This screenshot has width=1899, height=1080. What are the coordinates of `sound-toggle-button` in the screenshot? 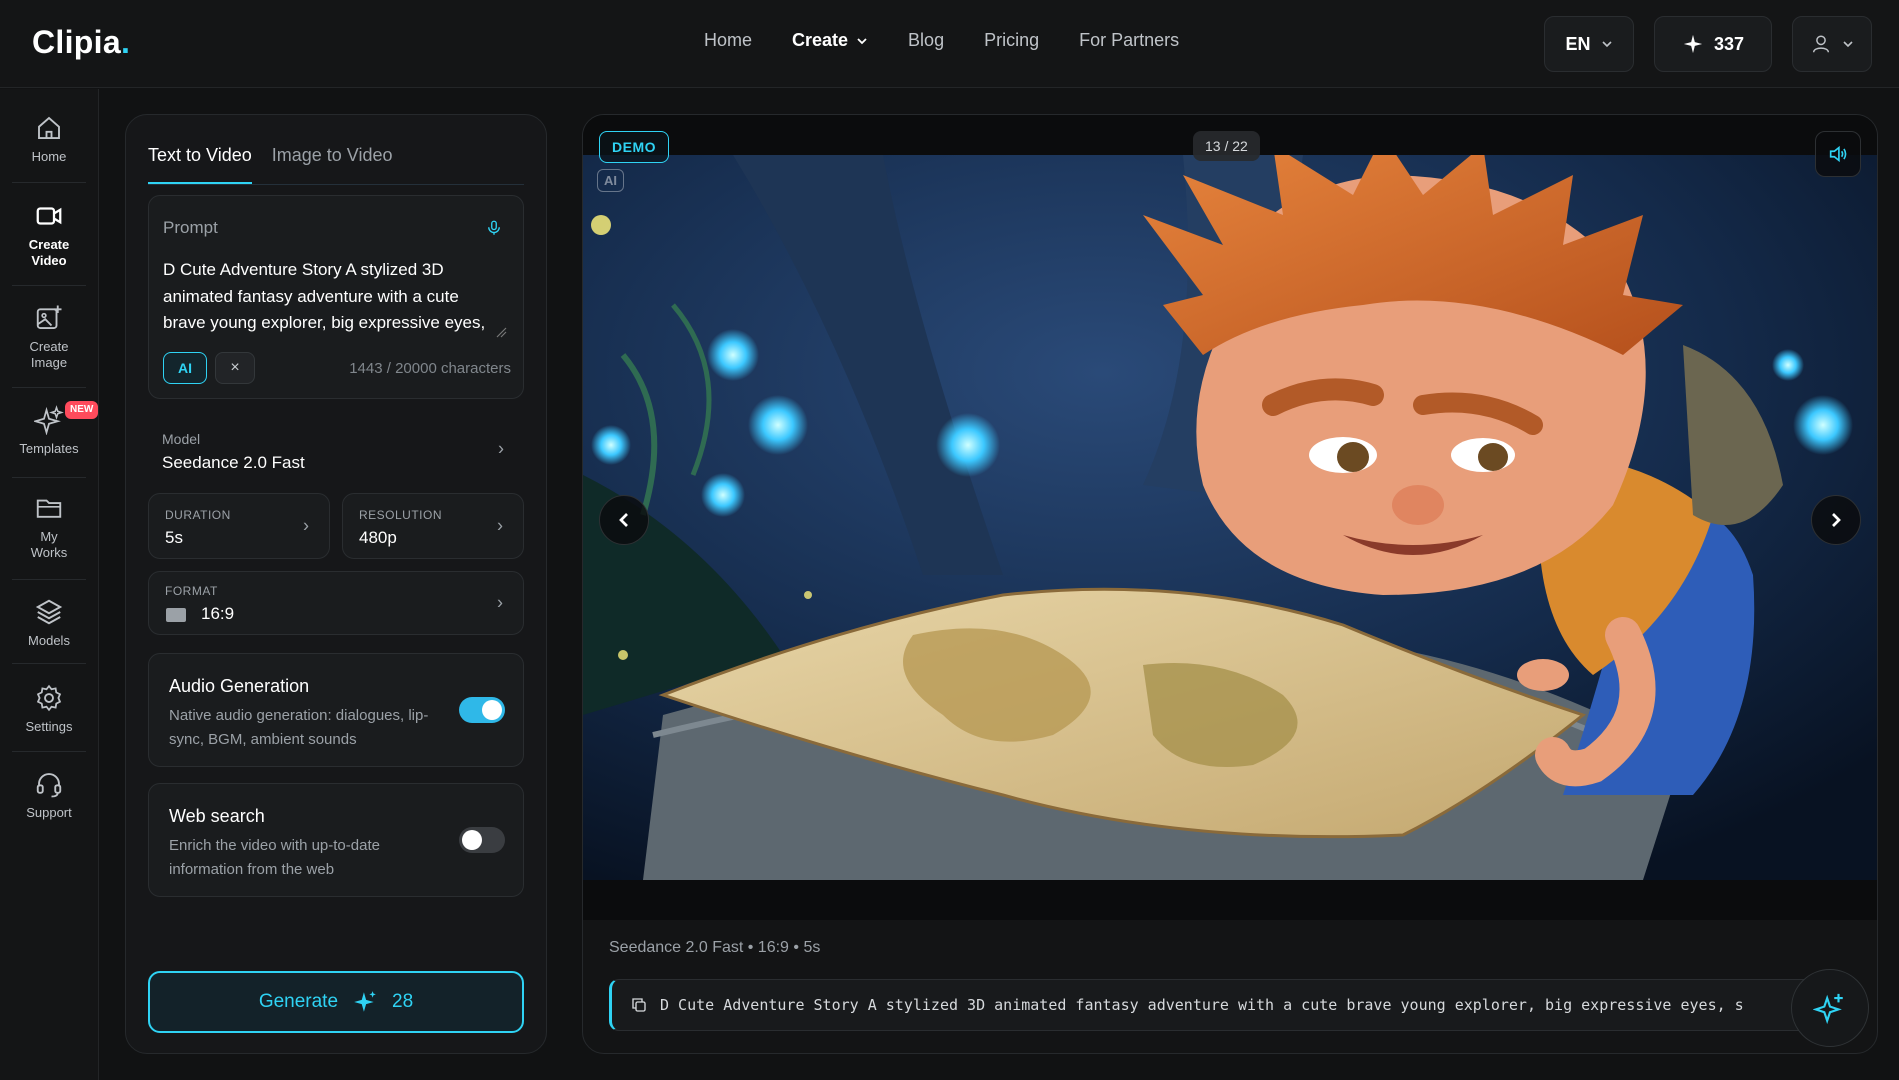 It's located at (1838, 154).